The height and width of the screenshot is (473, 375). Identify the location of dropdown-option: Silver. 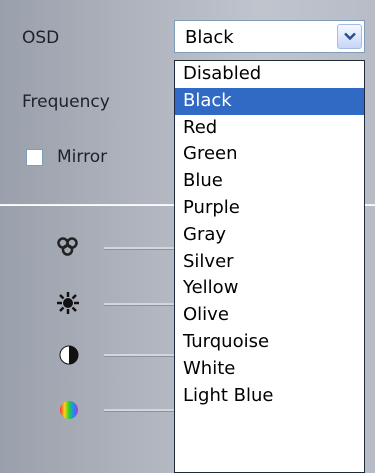
(269, 262).